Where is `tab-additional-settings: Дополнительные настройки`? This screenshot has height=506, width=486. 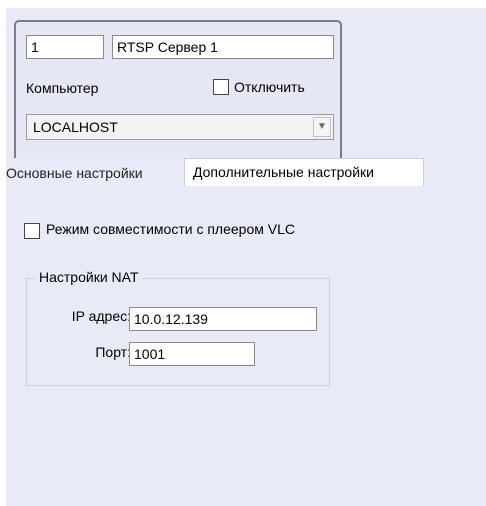 tab-additional-settings: Дополнительные настройки is located at coordinates (304, 172).